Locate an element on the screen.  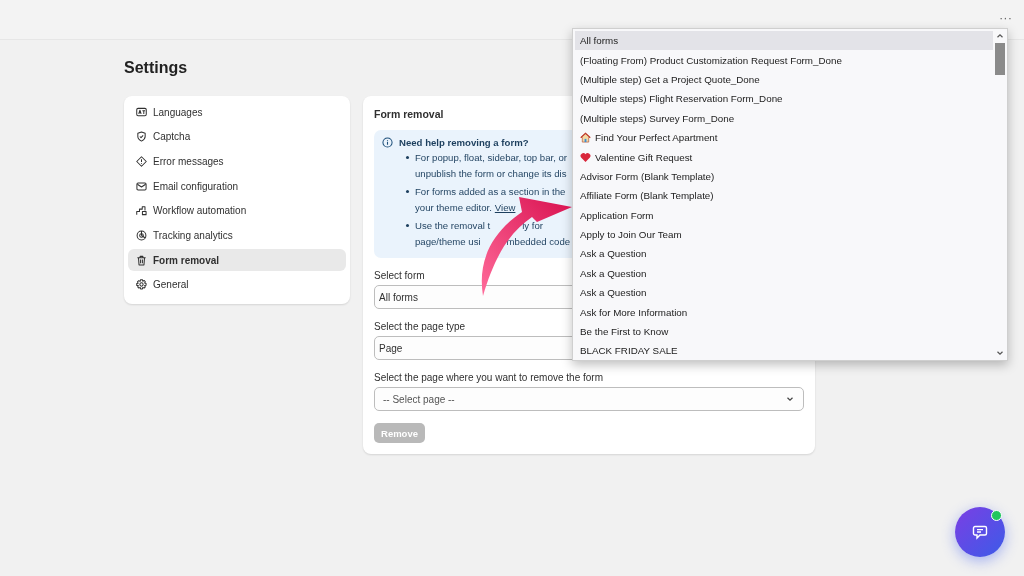
field-label: Select the page type is located at coordinates (420, 326).